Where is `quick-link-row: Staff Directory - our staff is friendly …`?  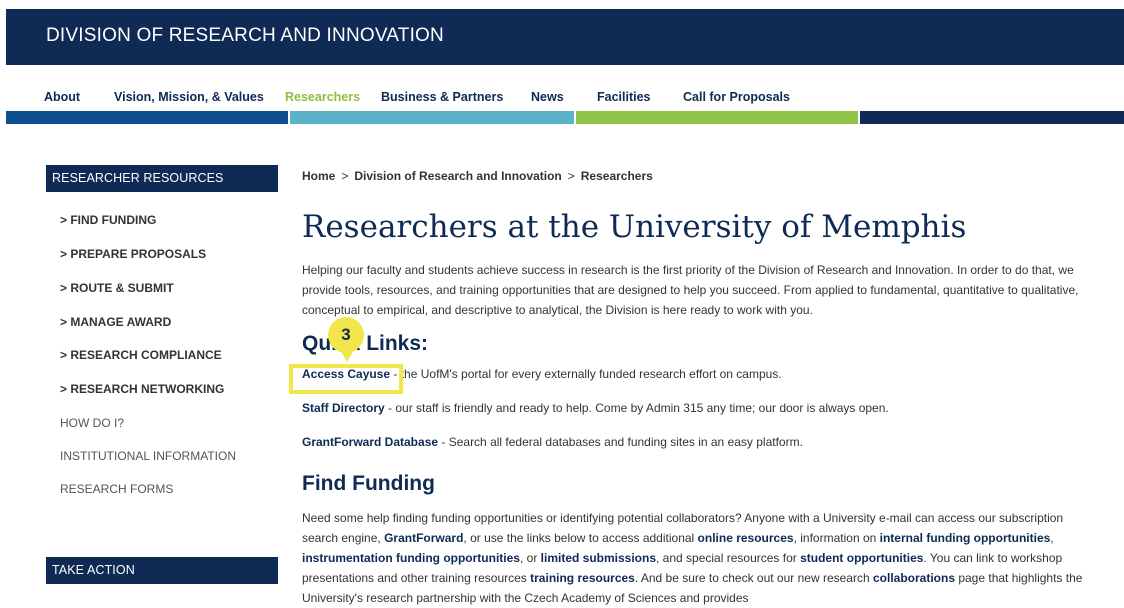 quick-link-row: Staff Directory - our staff is friendly … is located at coordinates (595, 408).